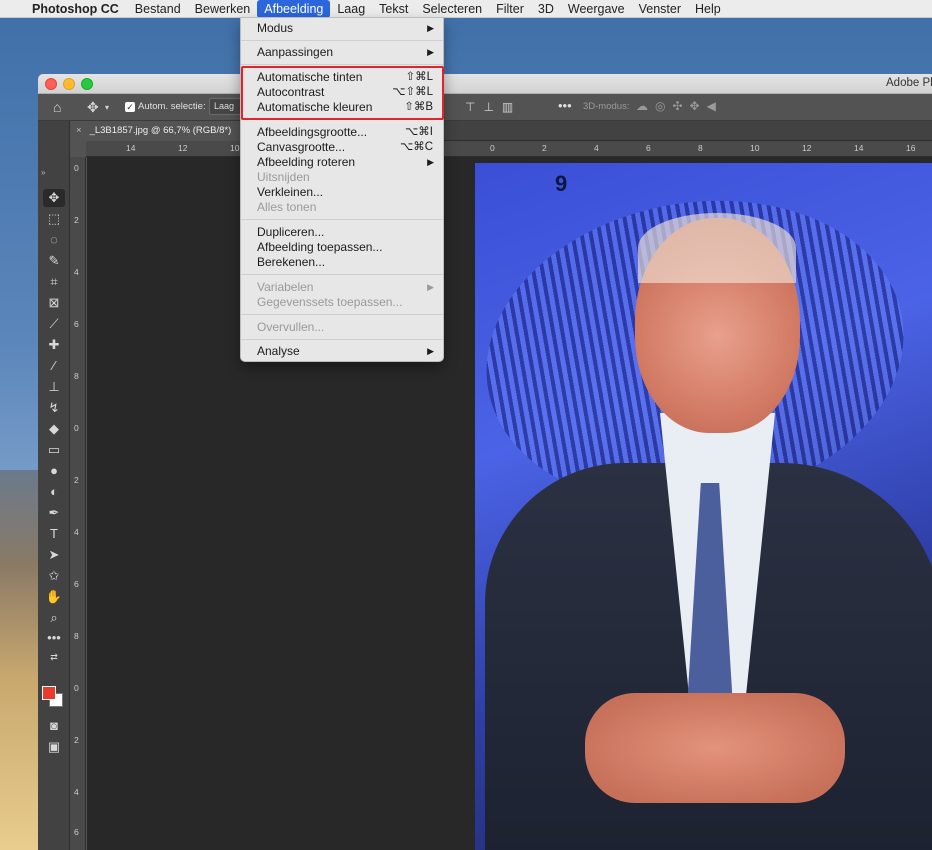  Describe the element at coordinates (54, 219) in the screenshot. I see `marquee-tool-icon: ⬚` at that location.